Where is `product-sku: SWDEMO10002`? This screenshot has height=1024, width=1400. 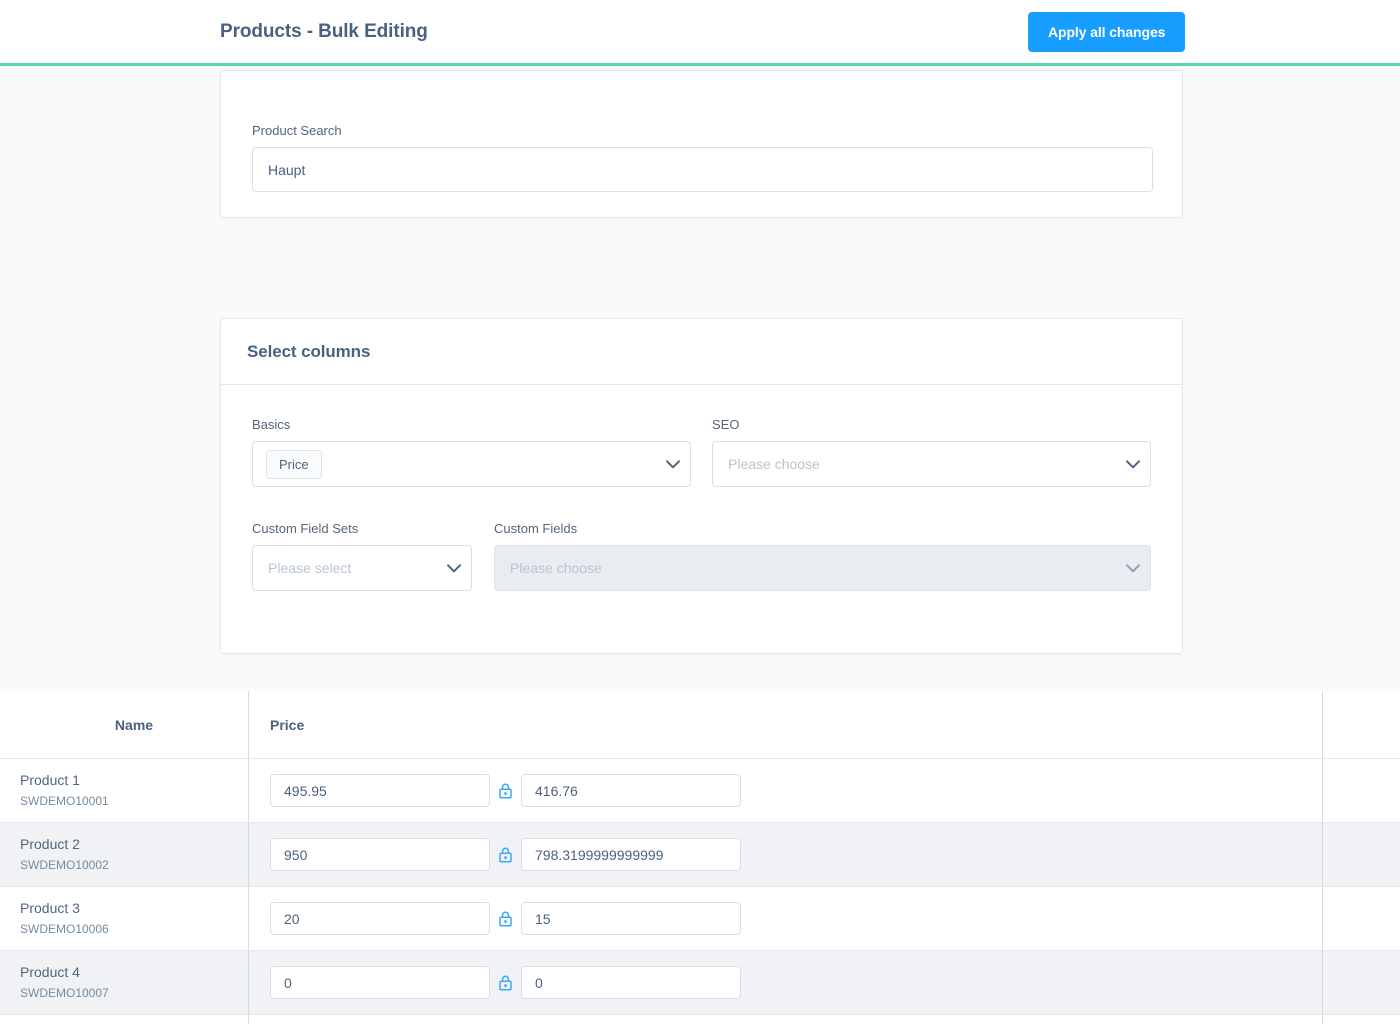
product-sku: SWDEMO10002 is located at coordinates (64, 864).